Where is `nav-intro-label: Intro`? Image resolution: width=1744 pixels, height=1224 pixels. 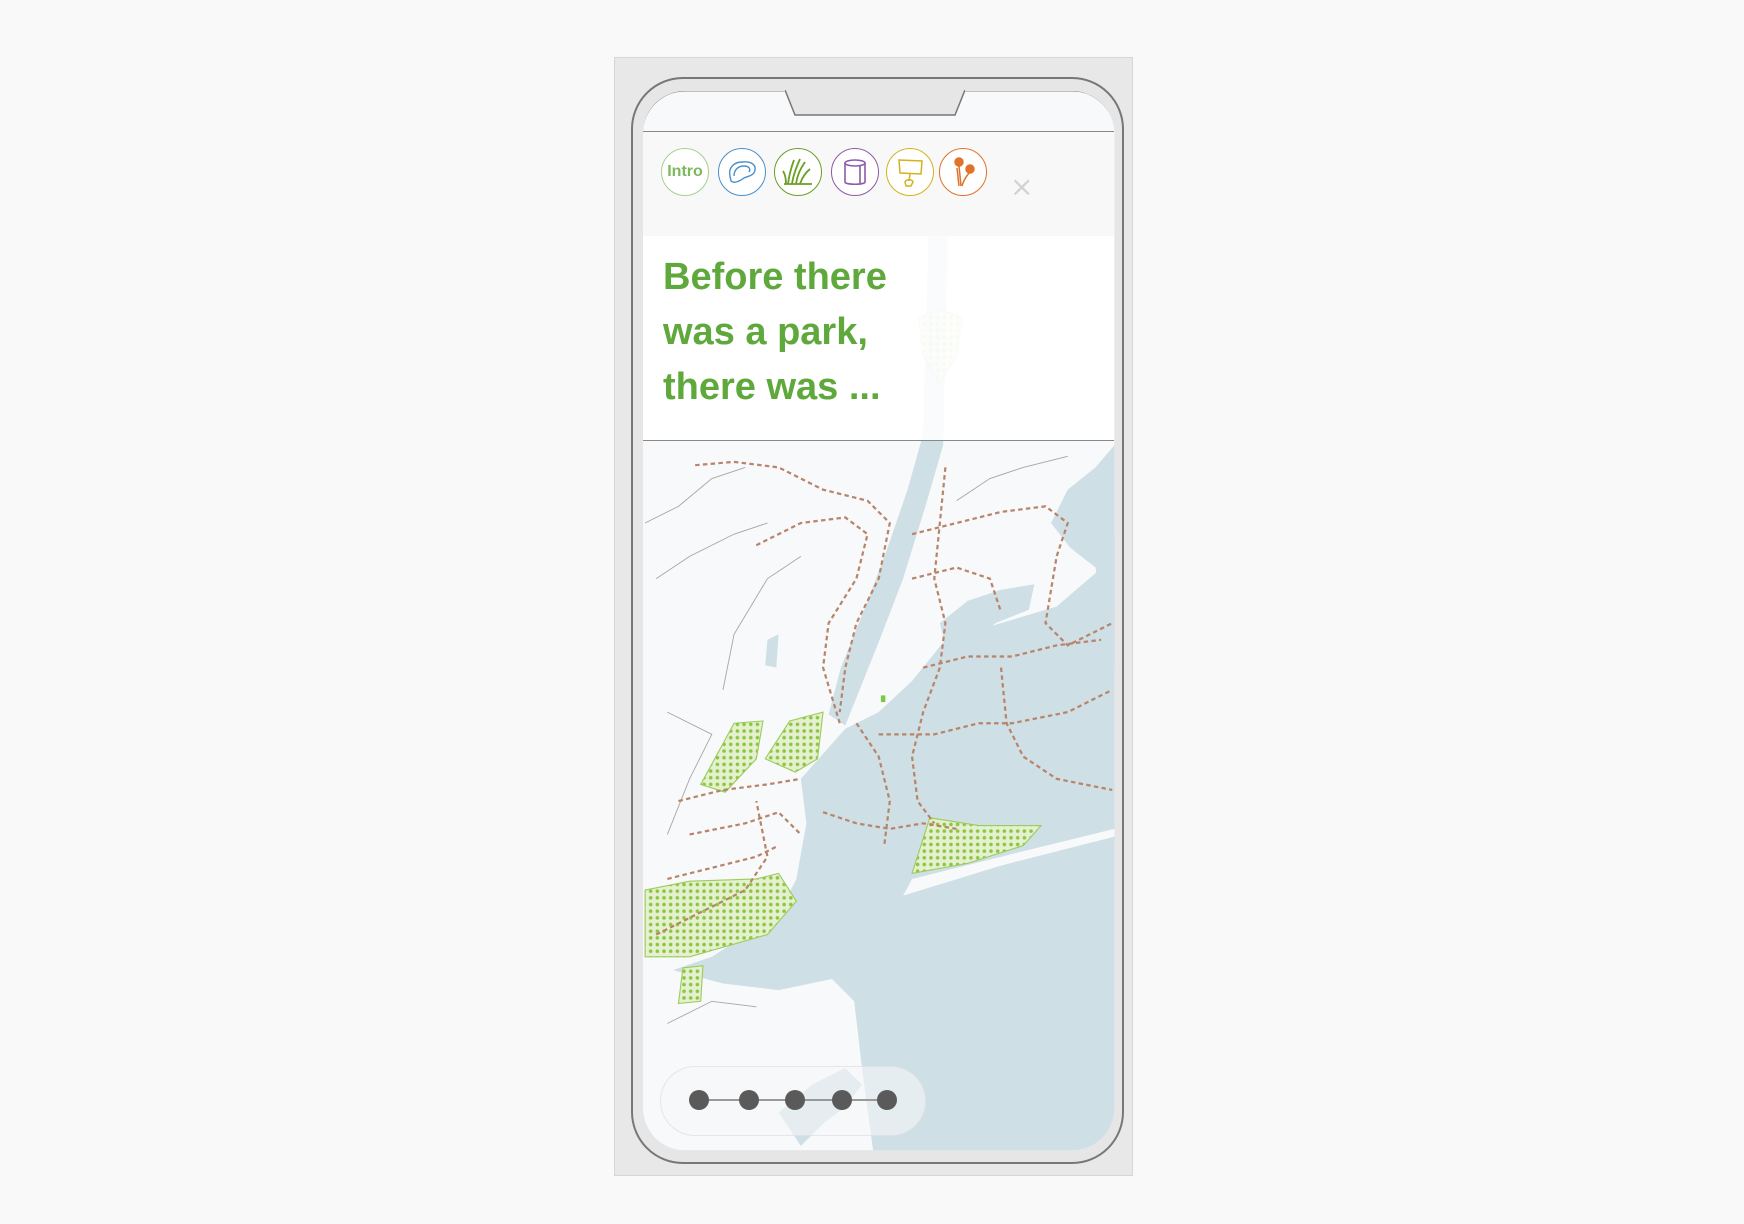
nav-intro-label: Intro is located at coordinates (685, 171).